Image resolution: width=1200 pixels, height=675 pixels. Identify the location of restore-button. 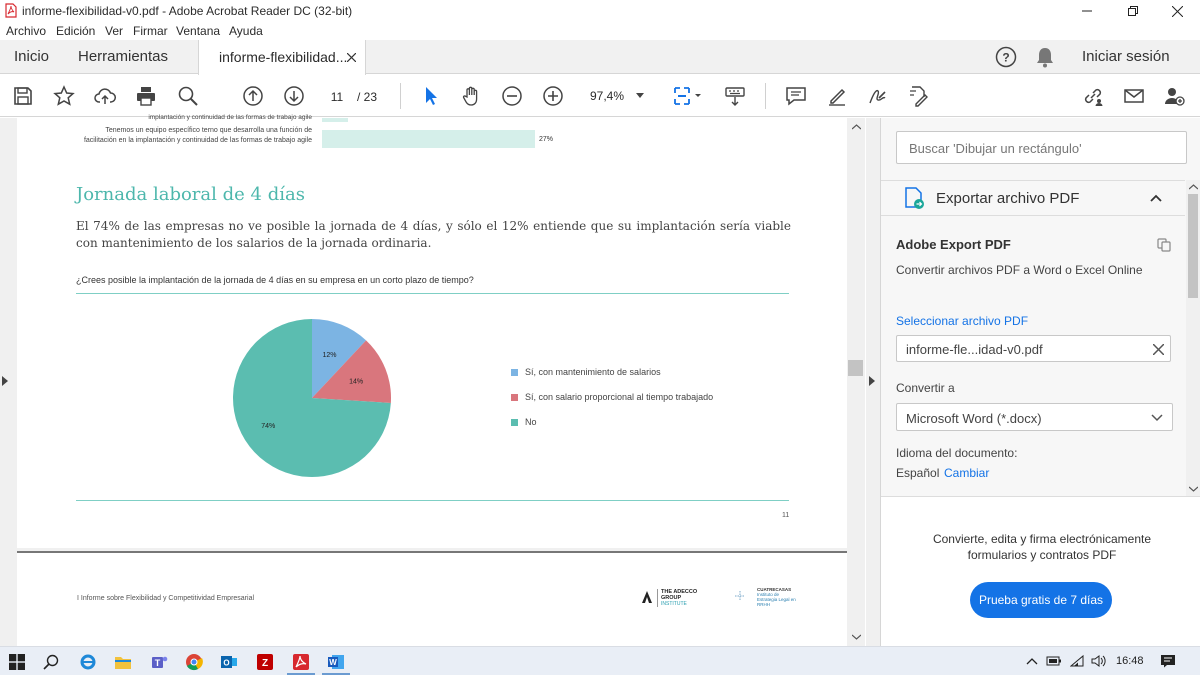
(1133, 11).